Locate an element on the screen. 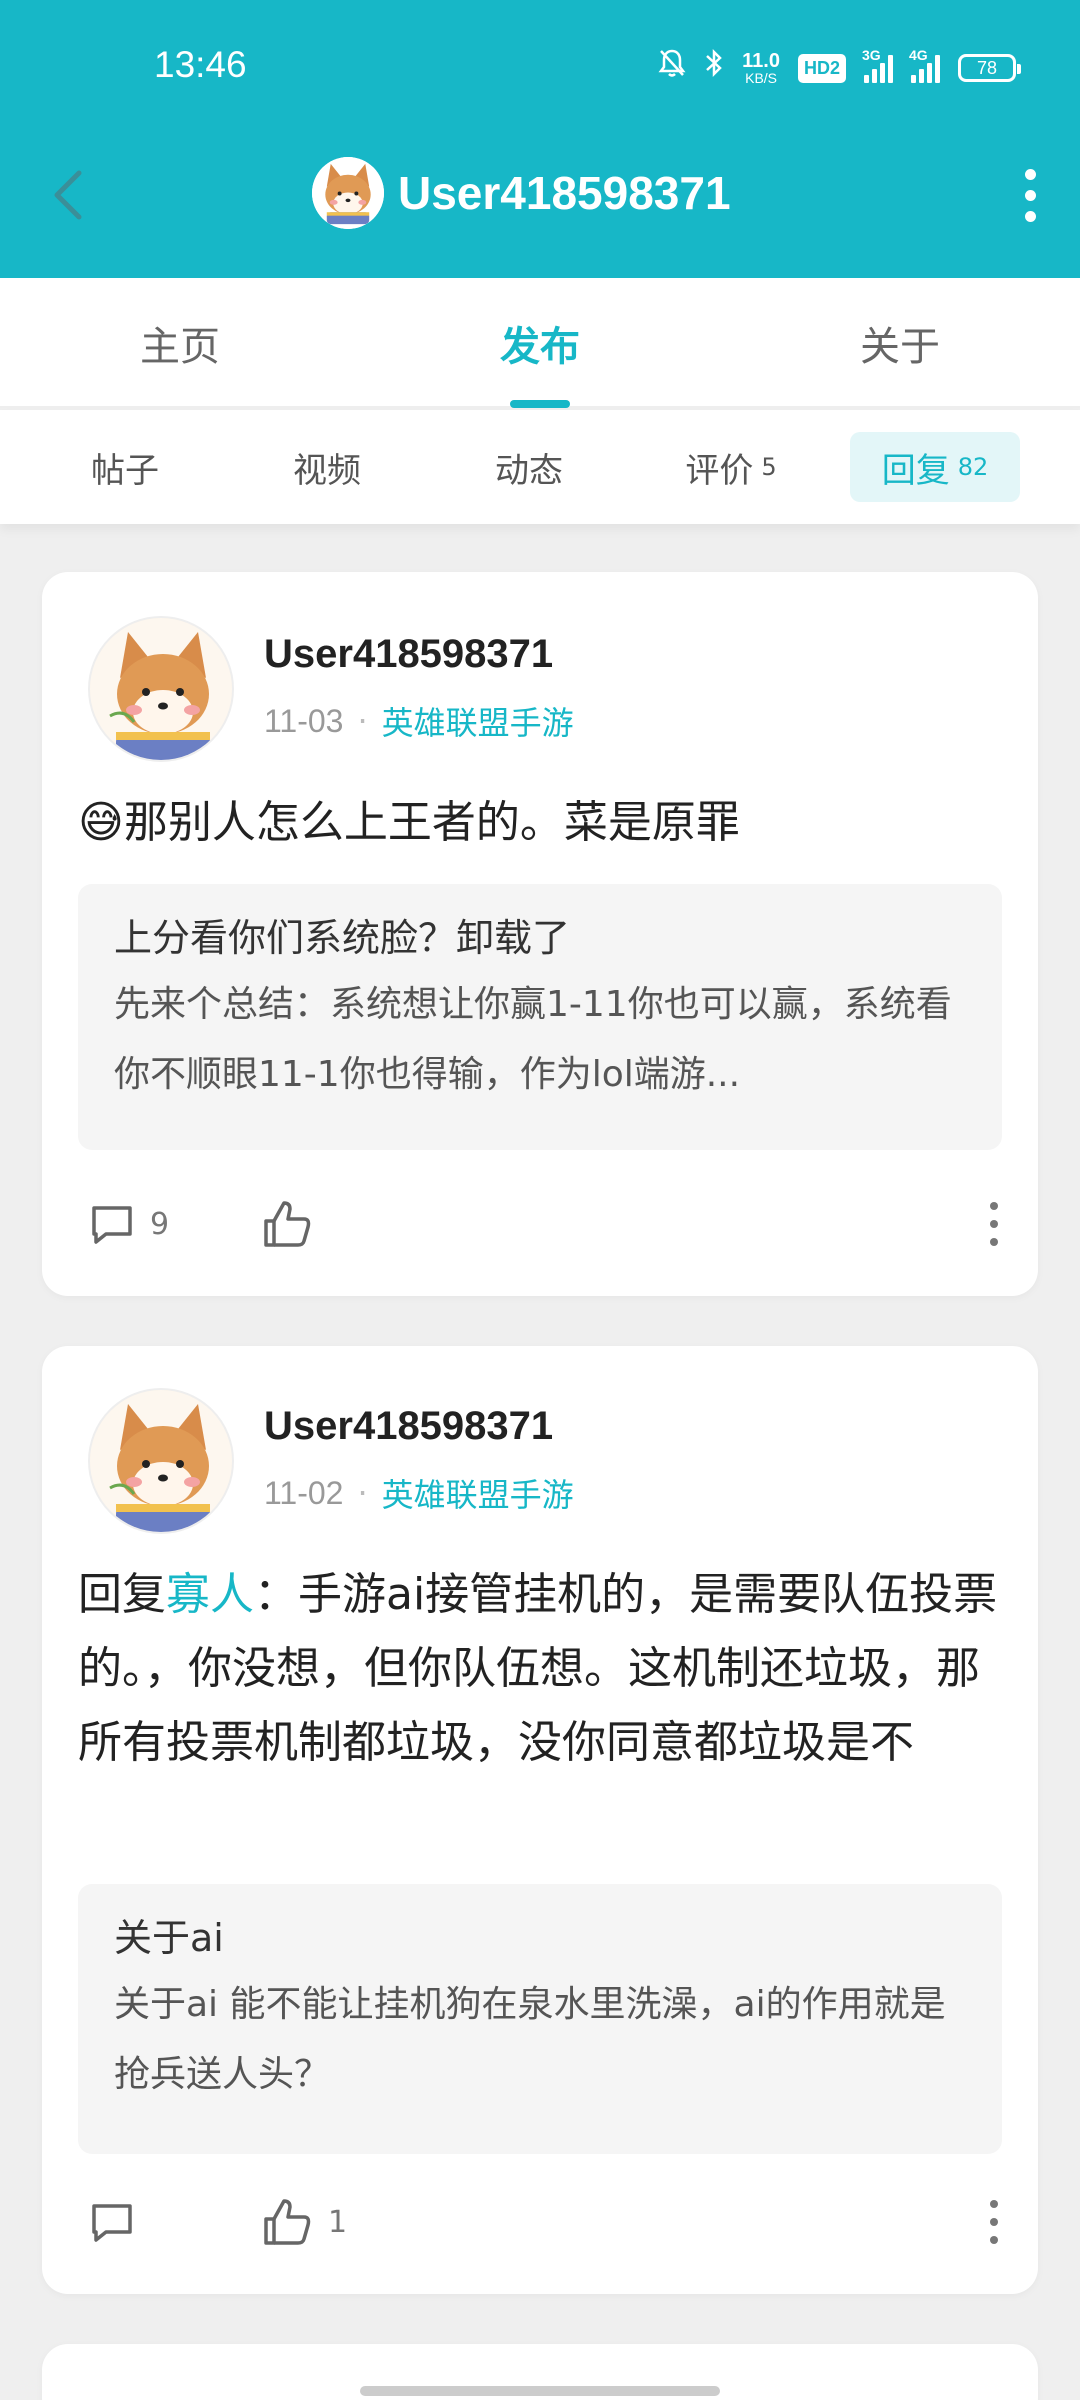 The width and height of the screenshot is (1080, 2400). post-meta: 11-02 · 英雄联盟手游 is located at coordinates (419, 1493).